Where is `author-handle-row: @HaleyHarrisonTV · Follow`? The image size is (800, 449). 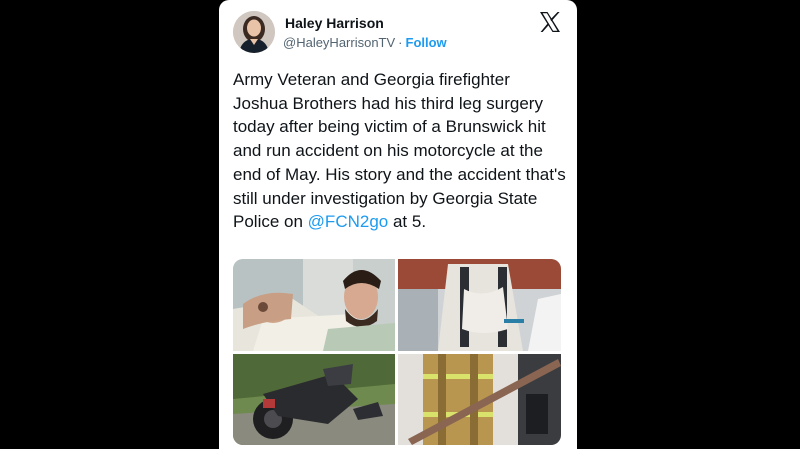 author-handle-row: @HaleyHarrisonTV · Follow is located at coordinates (365, 42).